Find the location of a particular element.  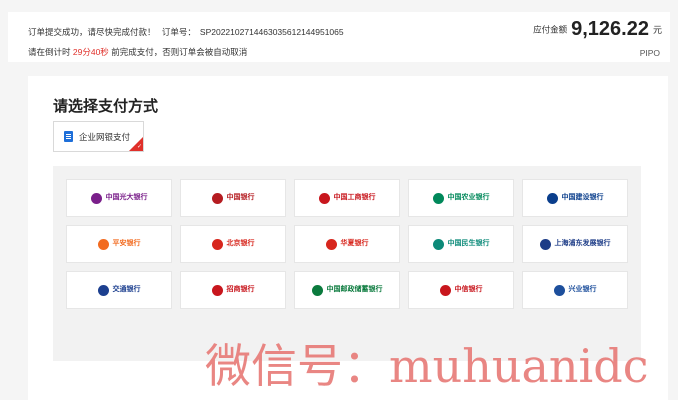

bank-option: 平安银行 is located at coordinates (119, 244).